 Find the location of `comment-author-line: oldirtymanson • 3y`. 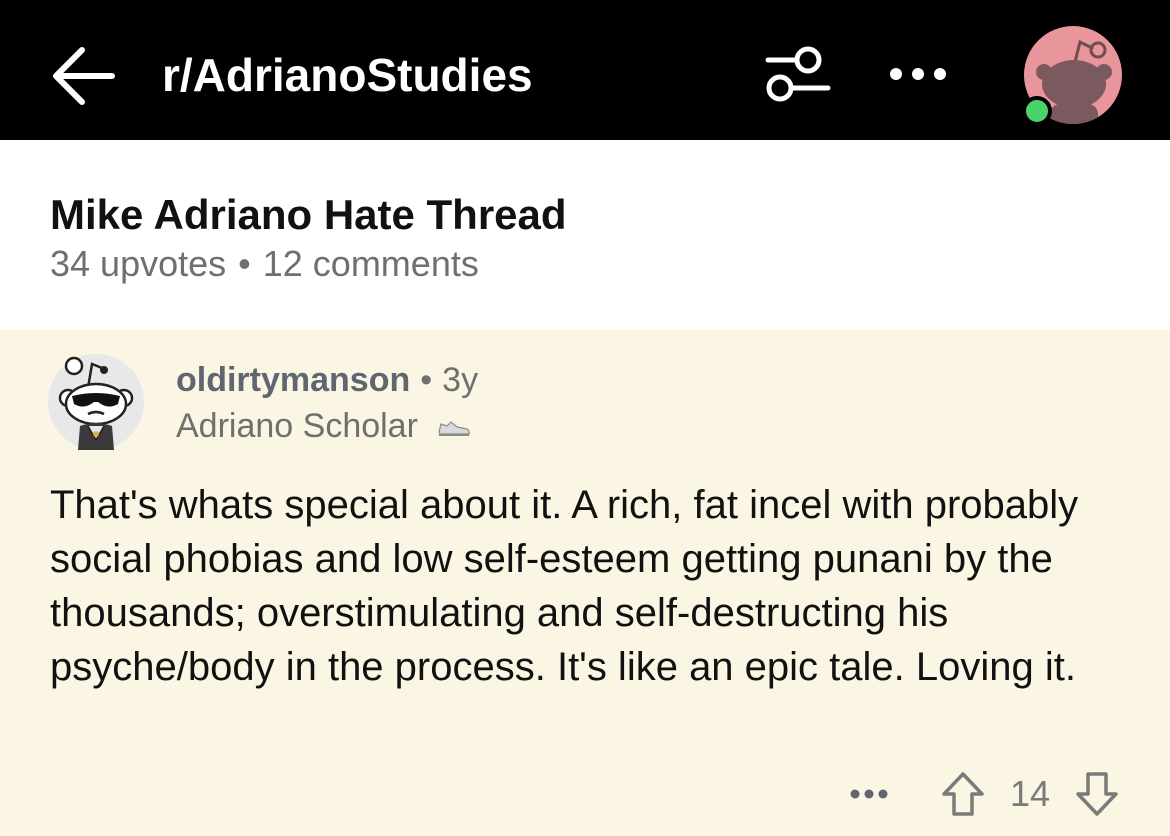

comment-author-line: oldirtymanson • 3y is located at coordinates (327, 380).